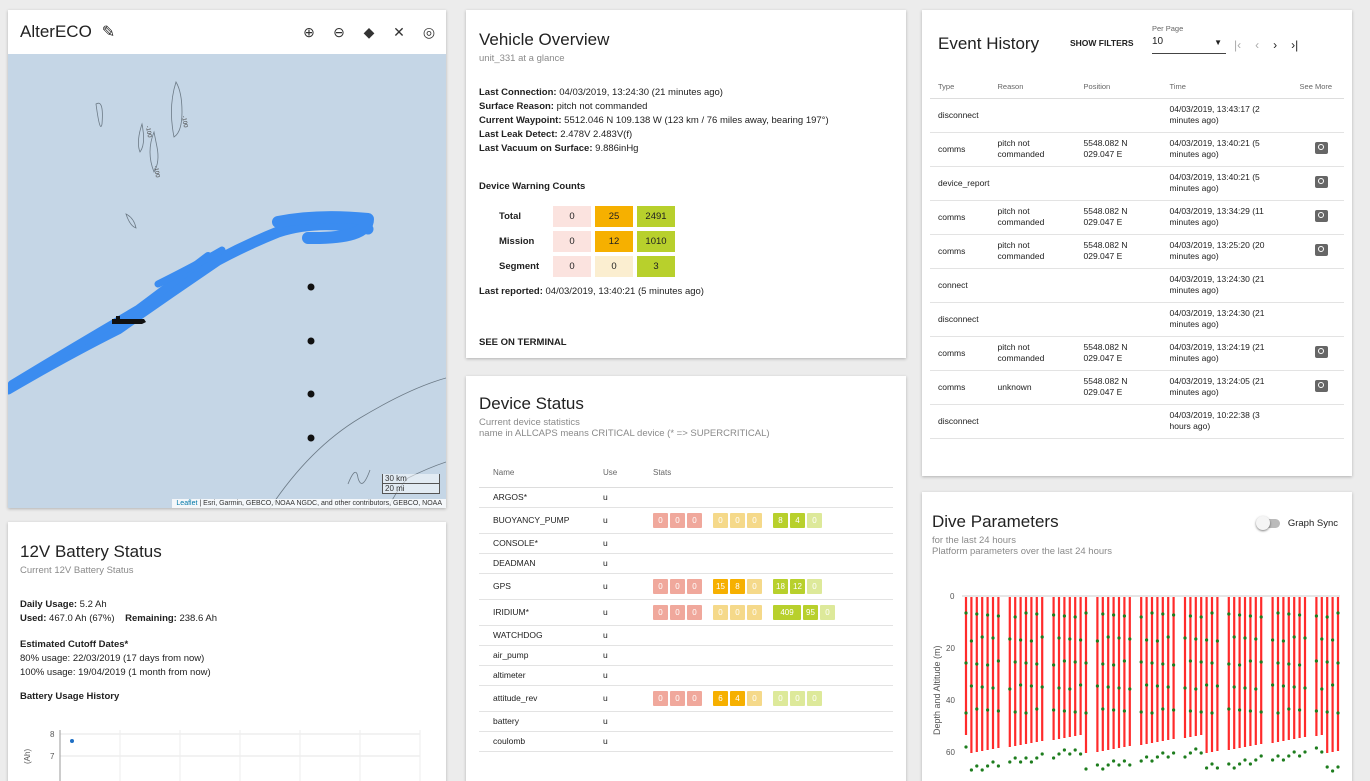  Describe the element at coordinates (686, 675) in the screenshot. I see `device-row: altimeter u` at that location.